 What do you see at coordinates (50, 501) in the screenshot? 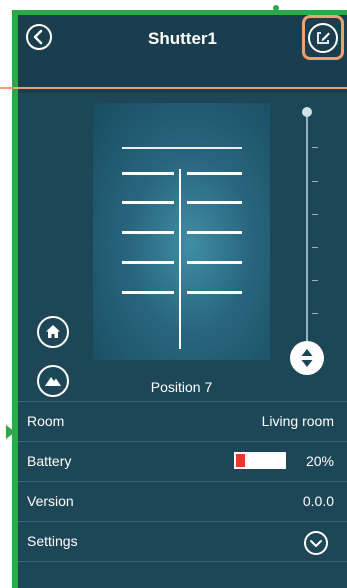
I see `version-label: Version` at bounding box center [50, 501].